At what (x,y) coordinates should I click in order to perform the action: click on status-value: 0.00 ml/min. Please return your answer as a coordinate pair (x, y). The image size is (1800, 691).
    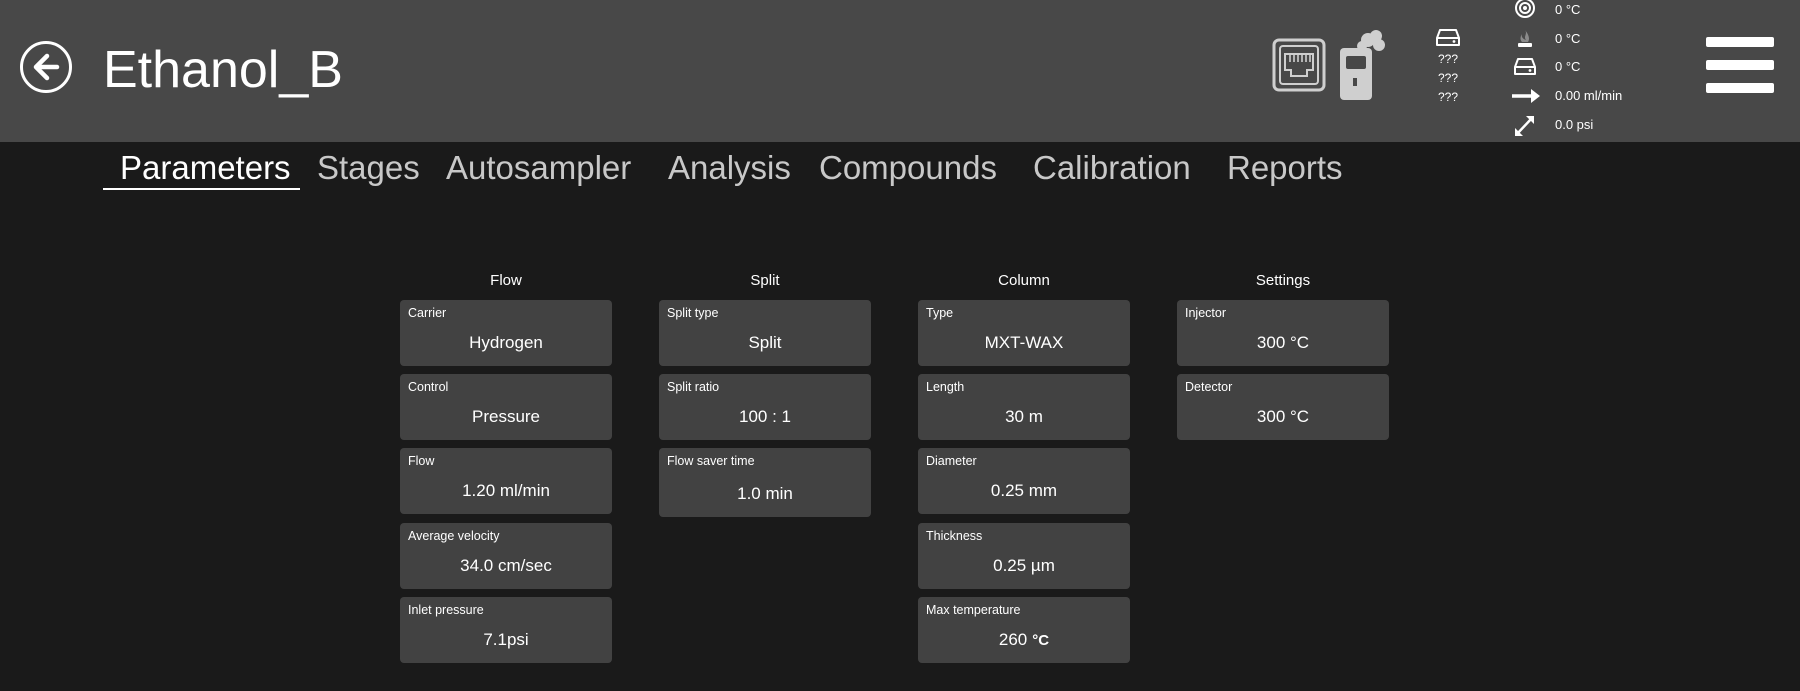
    Looking at the image, I should click on (1589, 95).